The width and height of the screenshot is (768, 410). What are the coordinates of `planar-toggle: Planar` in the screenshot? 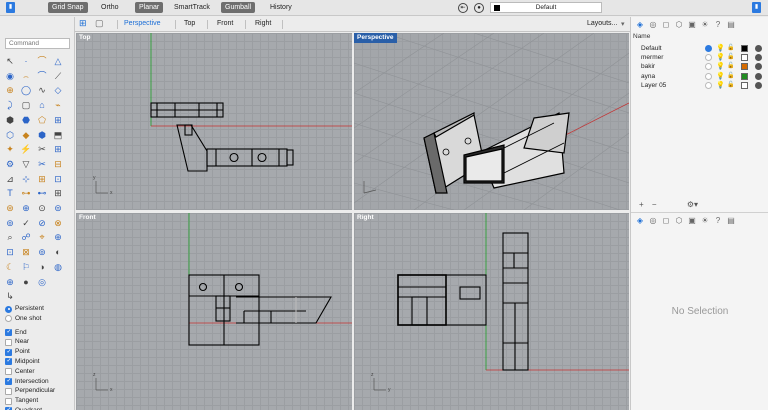 It's located at (149, 7).